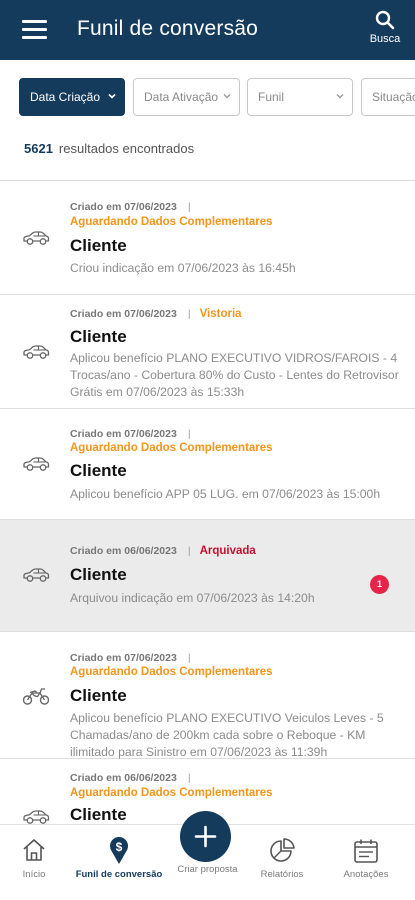 The image size is (415, 900). I want to click on filter-data-ativacao: Data Ativação, so click(186, 97).